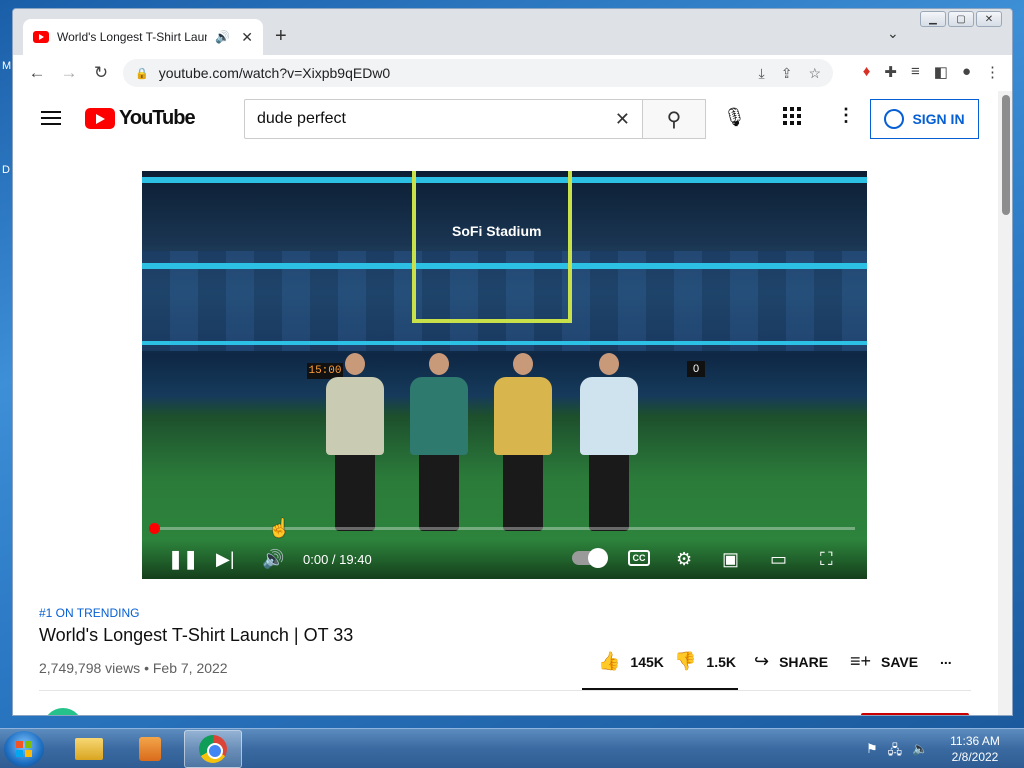  What do you see at coordinates (674, 119) in the screenshot?
I see `search-button: ⚲` at bounding box center [674, 119].